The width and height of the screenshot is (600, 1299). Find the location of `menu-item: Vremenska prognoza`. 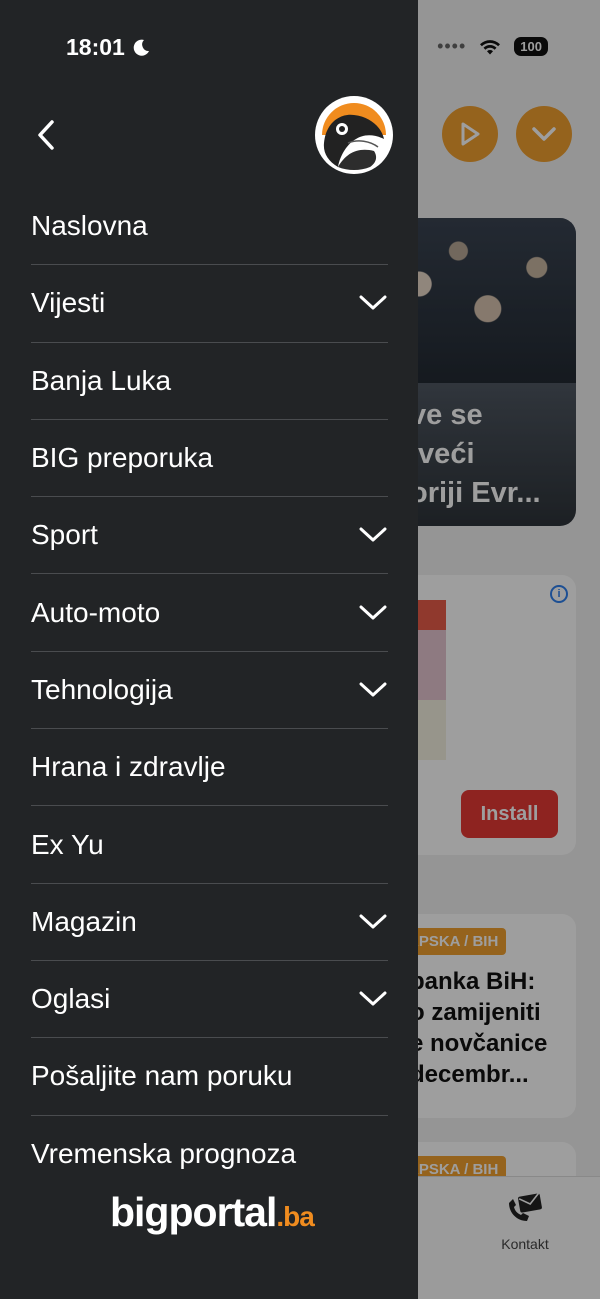

menu-item: Vremenska prognoza is located at coordinates (209, 1154).